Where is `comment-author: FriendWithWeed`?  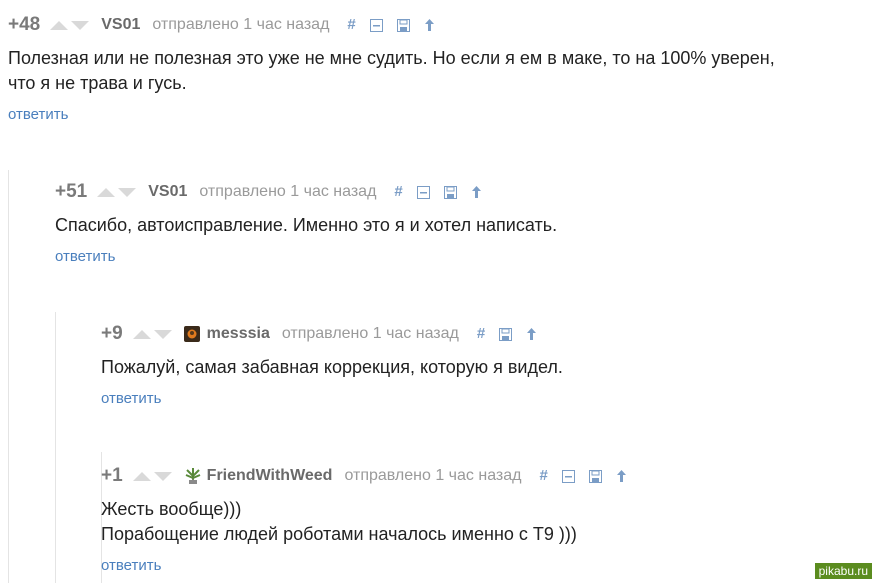 comment-author: FriendWithWeed is located at coordinates (270, 476).